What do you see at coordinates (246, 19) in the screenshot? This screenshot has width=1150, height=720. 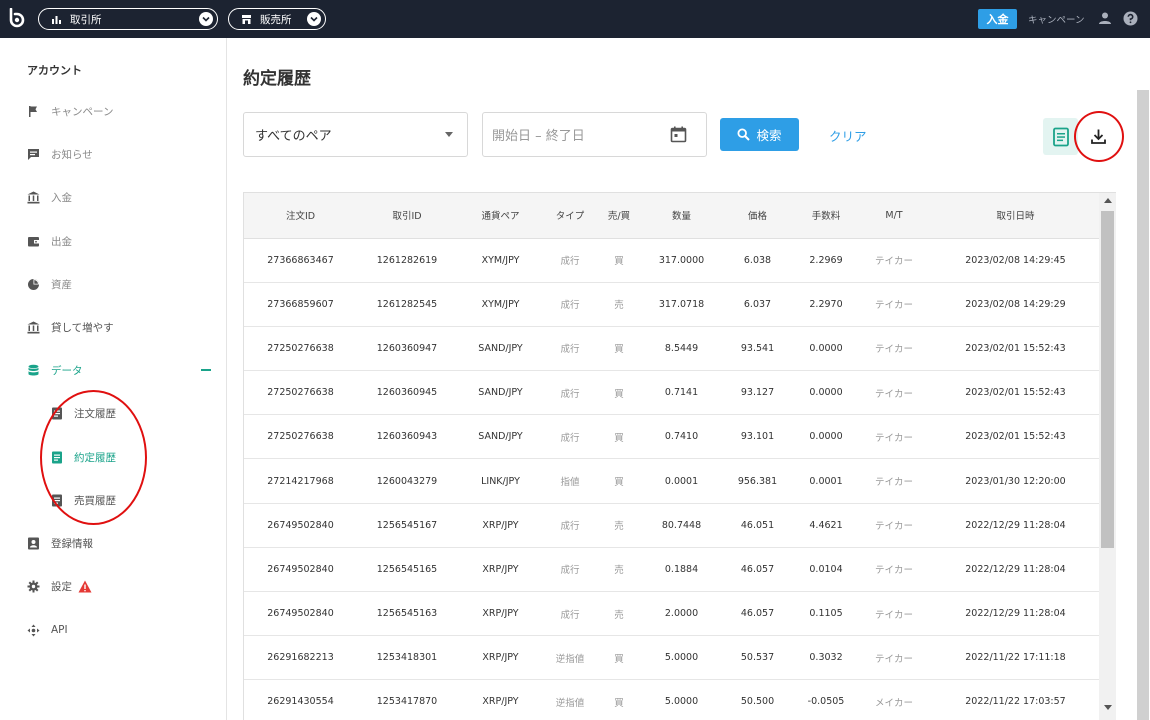 I see `store-icon` at bounding box center [246, 19].